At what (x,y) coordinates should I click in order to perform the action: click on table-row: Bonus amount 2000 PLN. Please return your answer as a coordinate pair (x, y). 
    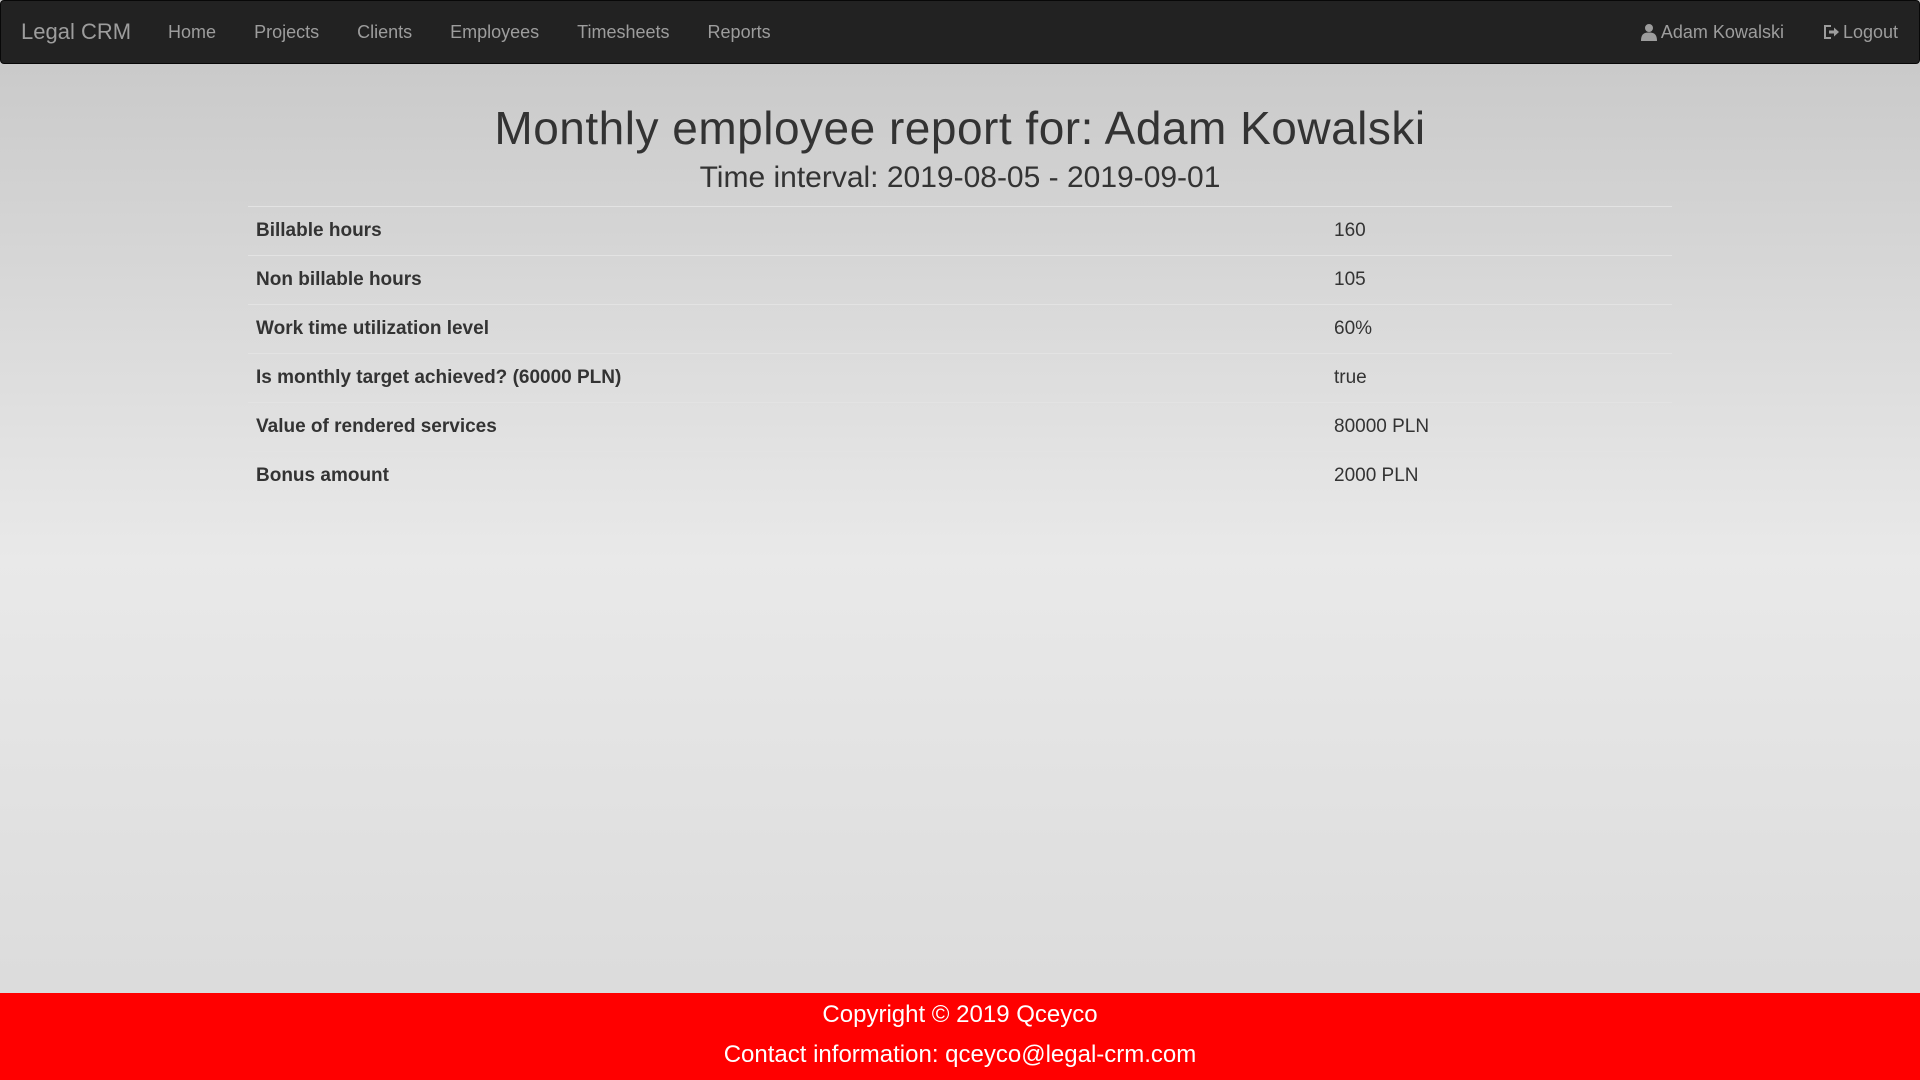
    Looking at the image, I should click on (960, 475).